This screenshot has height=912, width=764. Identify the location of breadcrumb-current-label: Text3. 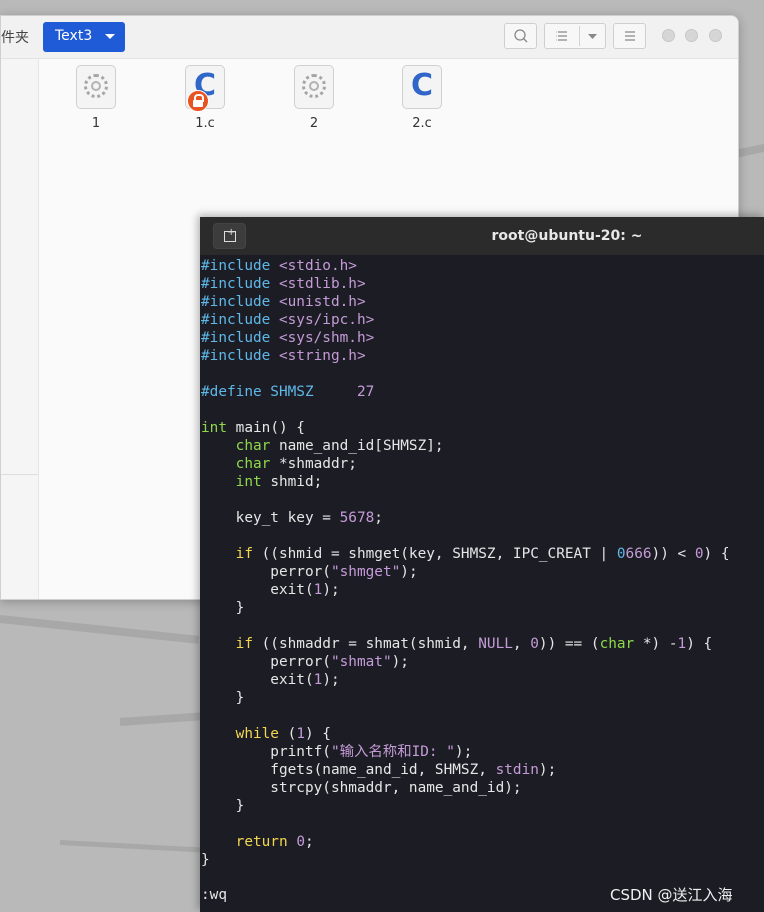
(74, 36).